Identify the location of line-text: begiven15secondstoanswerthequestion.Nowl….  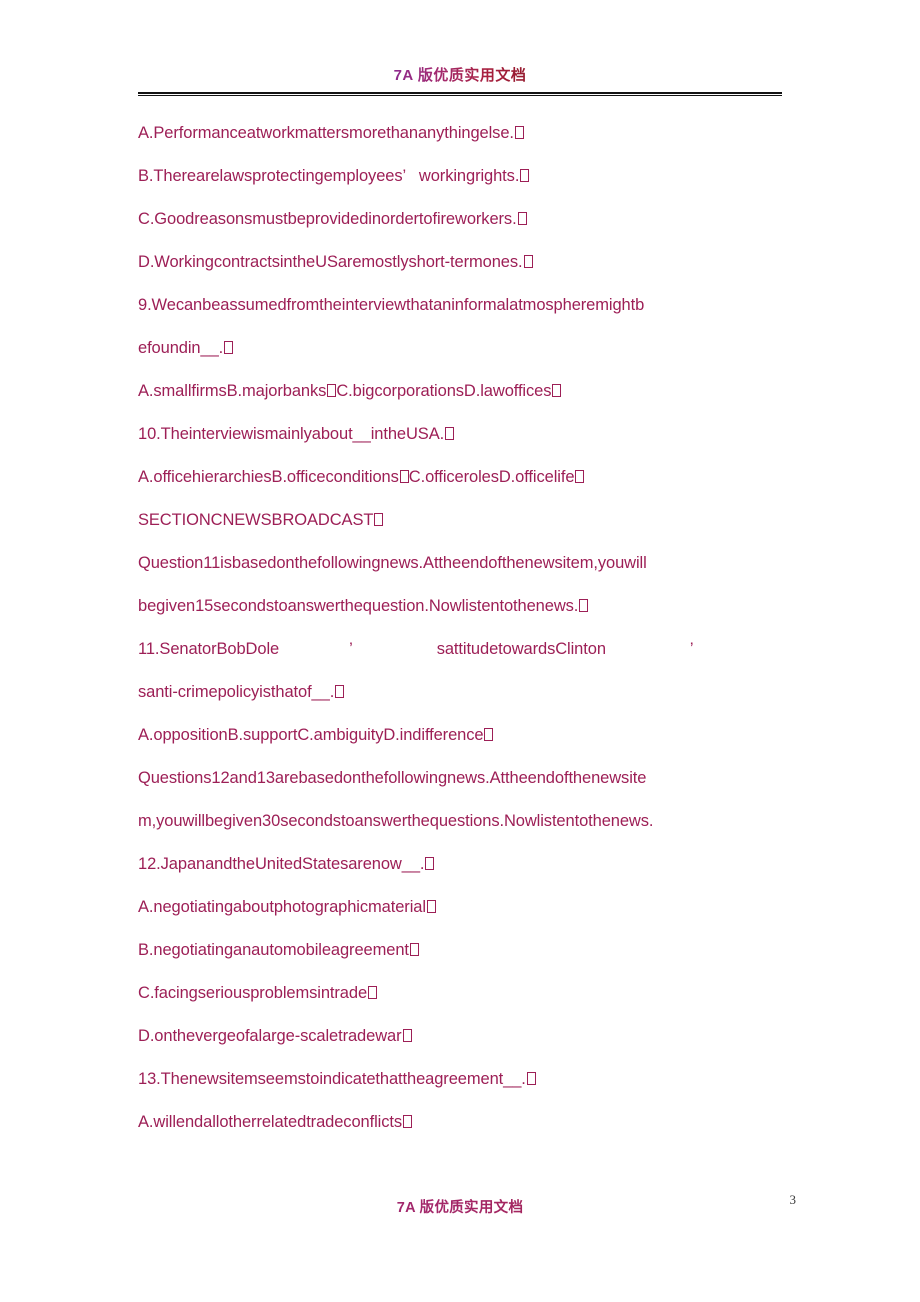
(358, 606).